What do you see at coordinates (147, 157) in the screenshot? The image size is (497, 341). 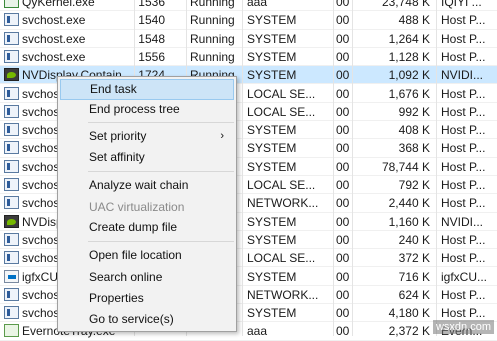 I see `menu-item-set-affinity: Set affinity` at bounding box center [147, 157].